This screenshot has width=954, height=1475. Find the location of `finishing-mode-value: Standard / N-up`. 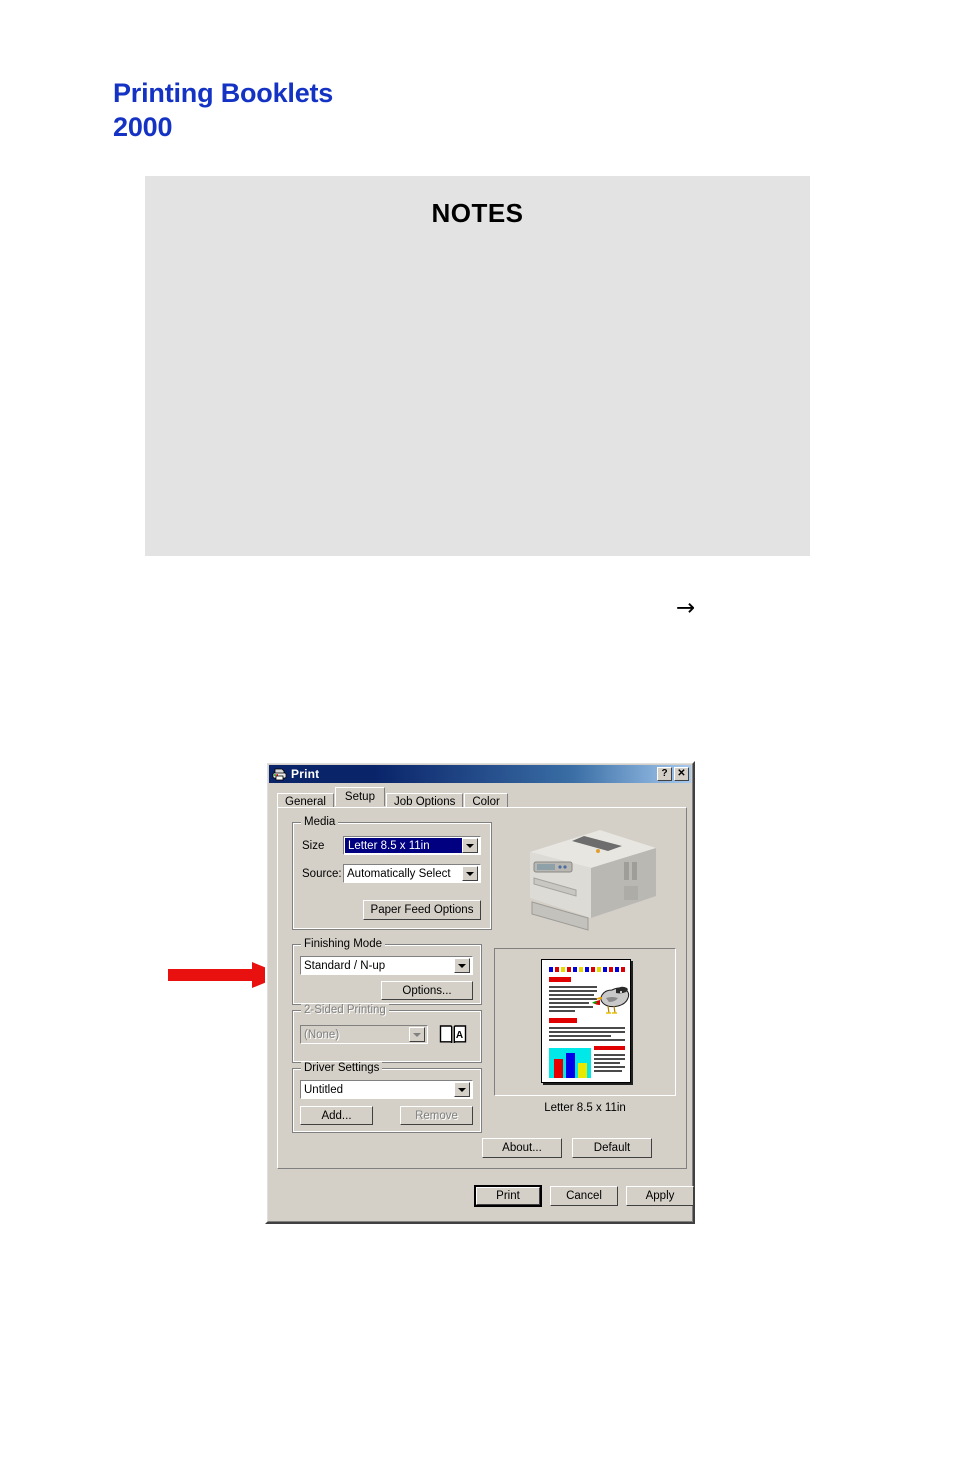

finishing-mode-value: Standard / N-up is located at coordinates (345, 965).